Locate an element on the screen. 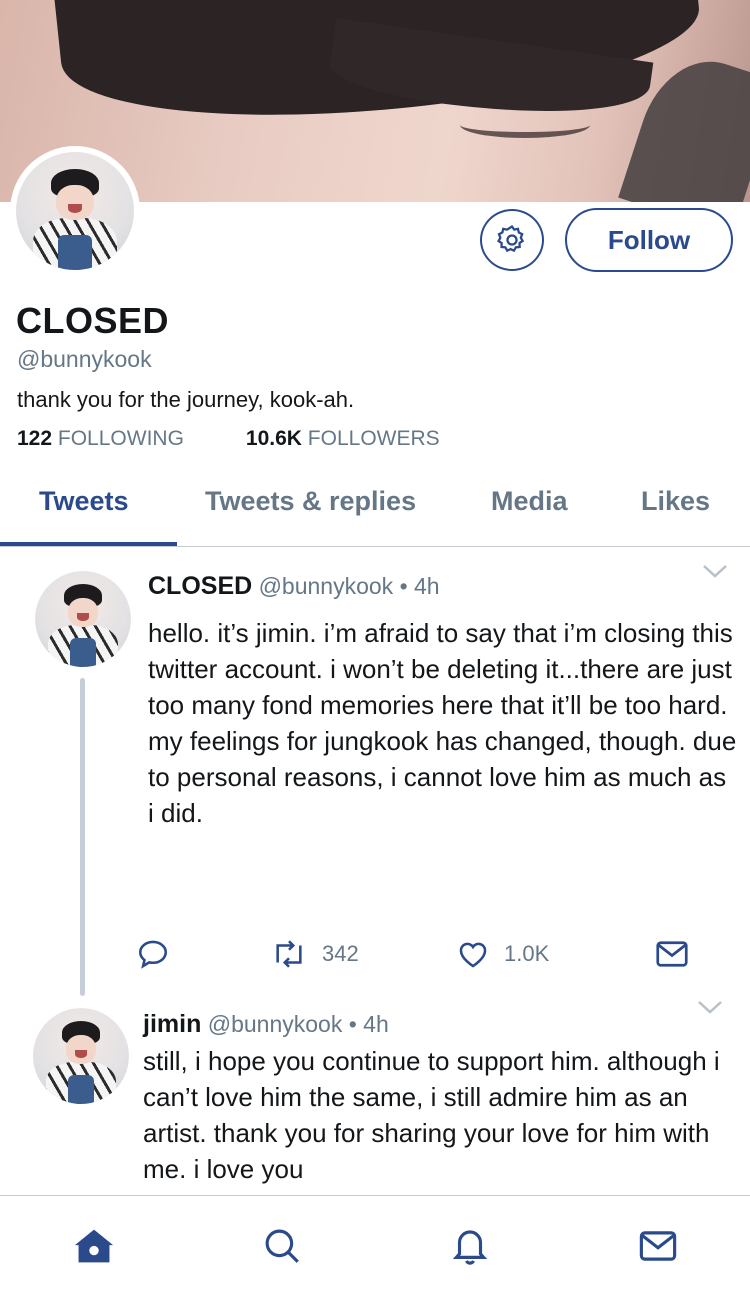  nav-search is located at coordinates (282, 1246).